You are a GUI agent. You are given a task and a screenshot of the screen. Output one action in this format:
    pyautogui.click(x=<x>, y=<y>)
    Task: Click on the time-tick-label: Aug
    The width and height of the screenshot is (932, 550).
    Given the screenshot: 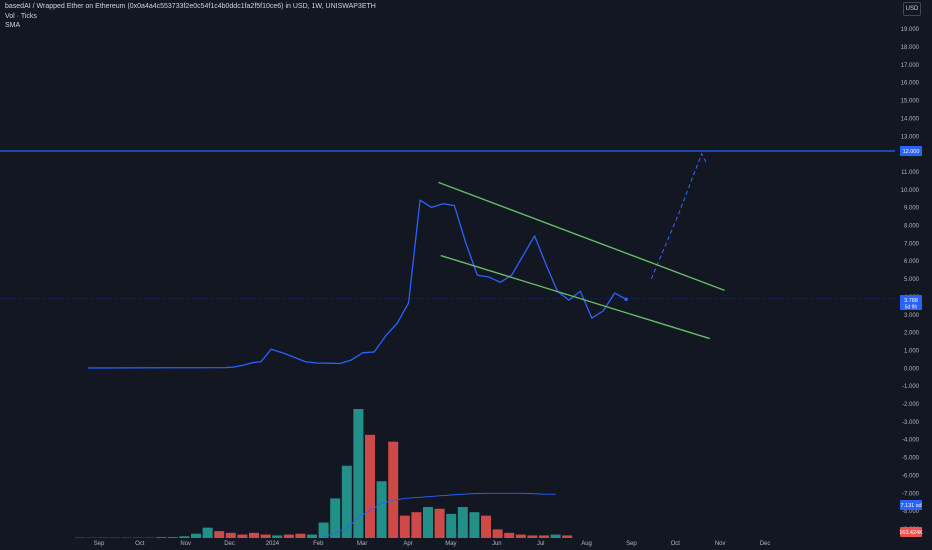 What is the action you would take?
    pyautogui.click(x=586, y=544)
    